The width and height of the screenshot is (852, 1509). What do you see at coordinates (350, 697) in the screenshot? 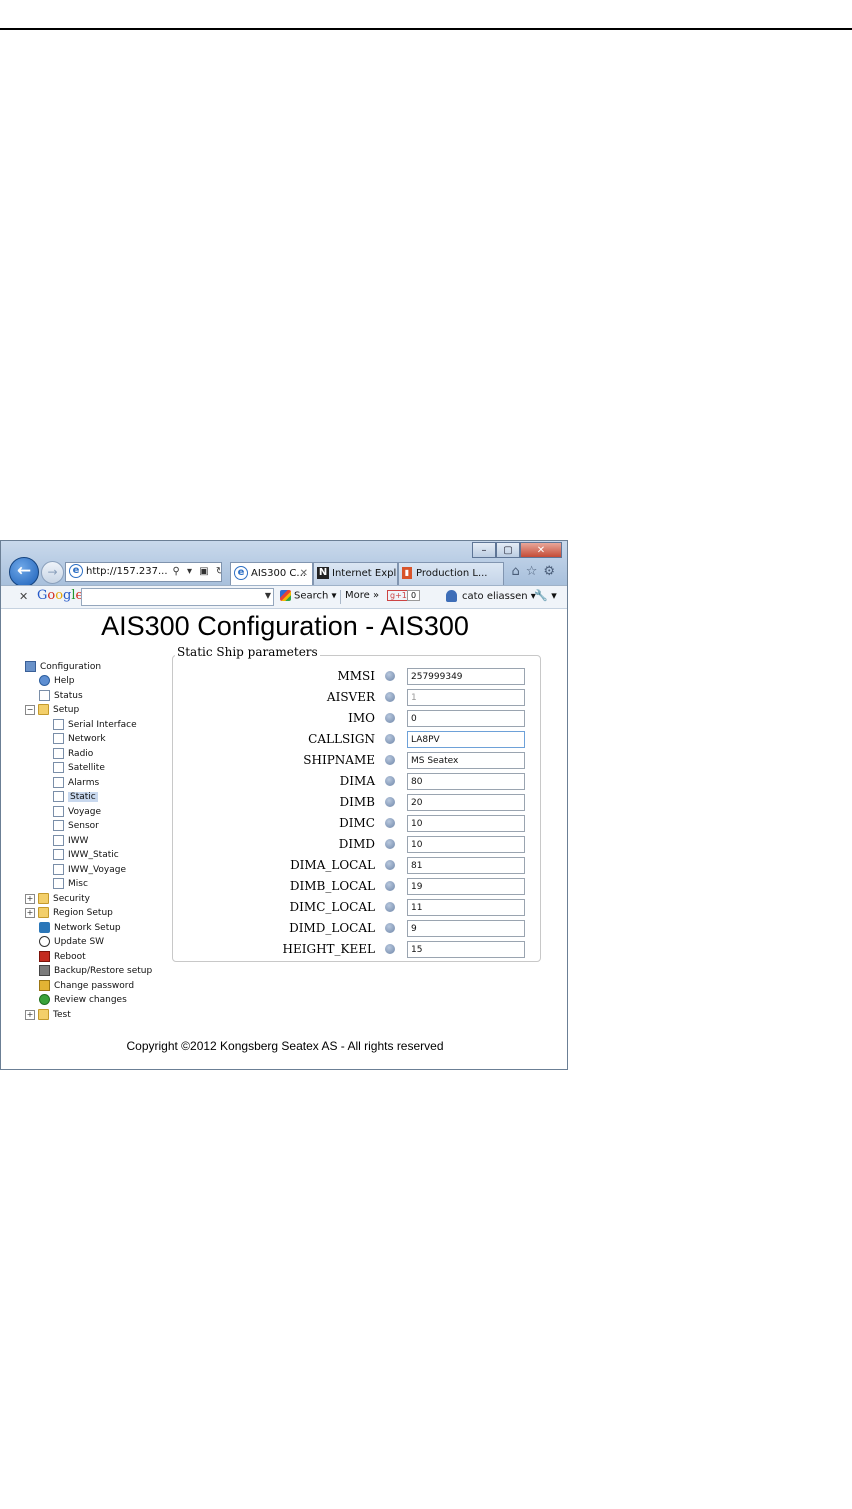
I see `field-label: AISVER` at bounding box center [350, 697].